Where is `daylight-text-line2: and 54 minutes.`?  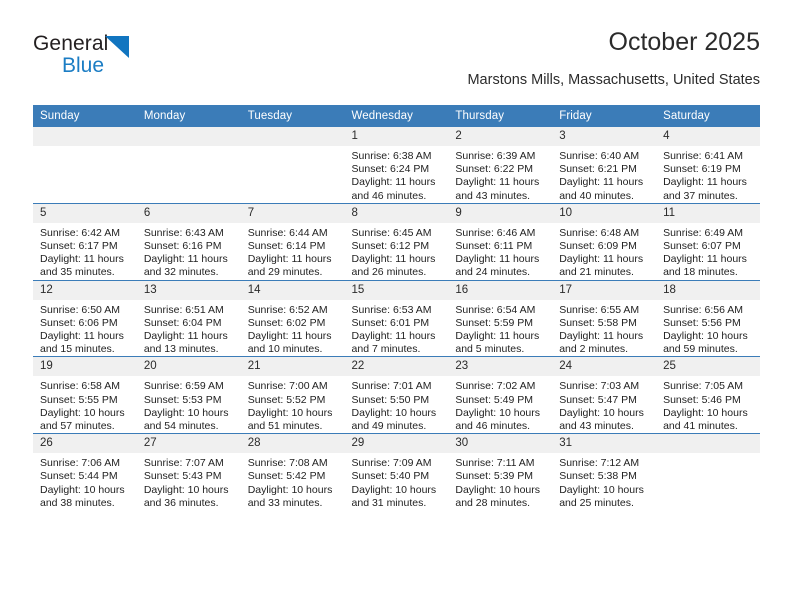 daylight-text-line2: and 54 minutes. is located at coordinates (181, 426).